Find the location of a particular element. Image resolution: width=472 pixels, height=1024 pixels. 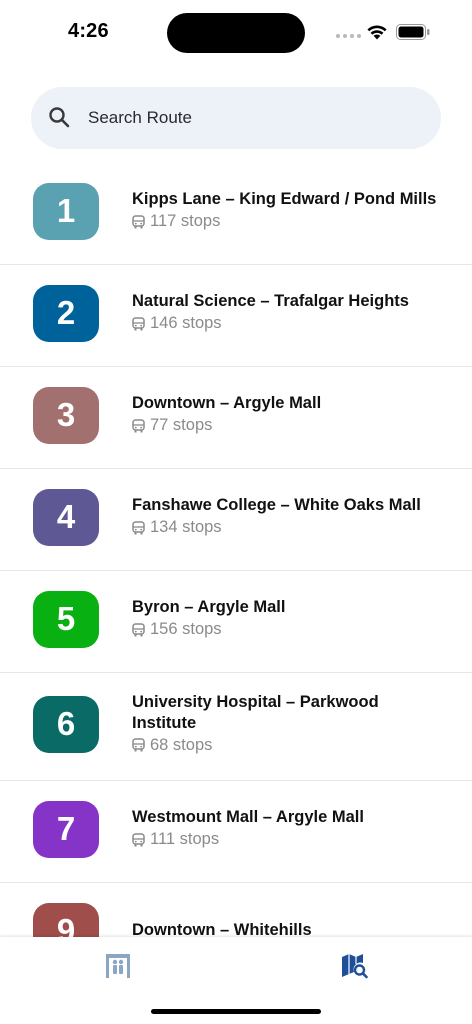

route-name: Downtown – Argyle Mall is located at coordinates (227, 403).